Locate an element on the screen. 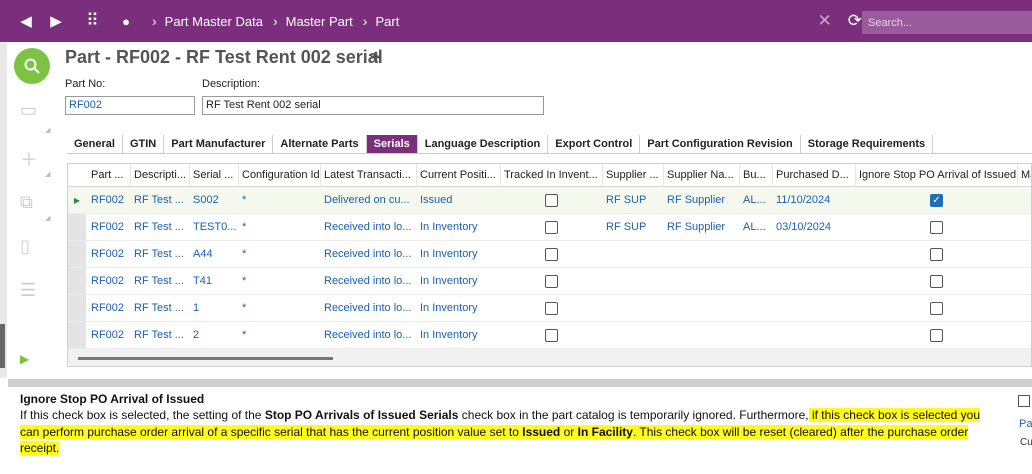 This screenshot has height=474, width=1032. help-title: Ignore Stop PO Arrival of Issued is located at coordinates (112, 399).